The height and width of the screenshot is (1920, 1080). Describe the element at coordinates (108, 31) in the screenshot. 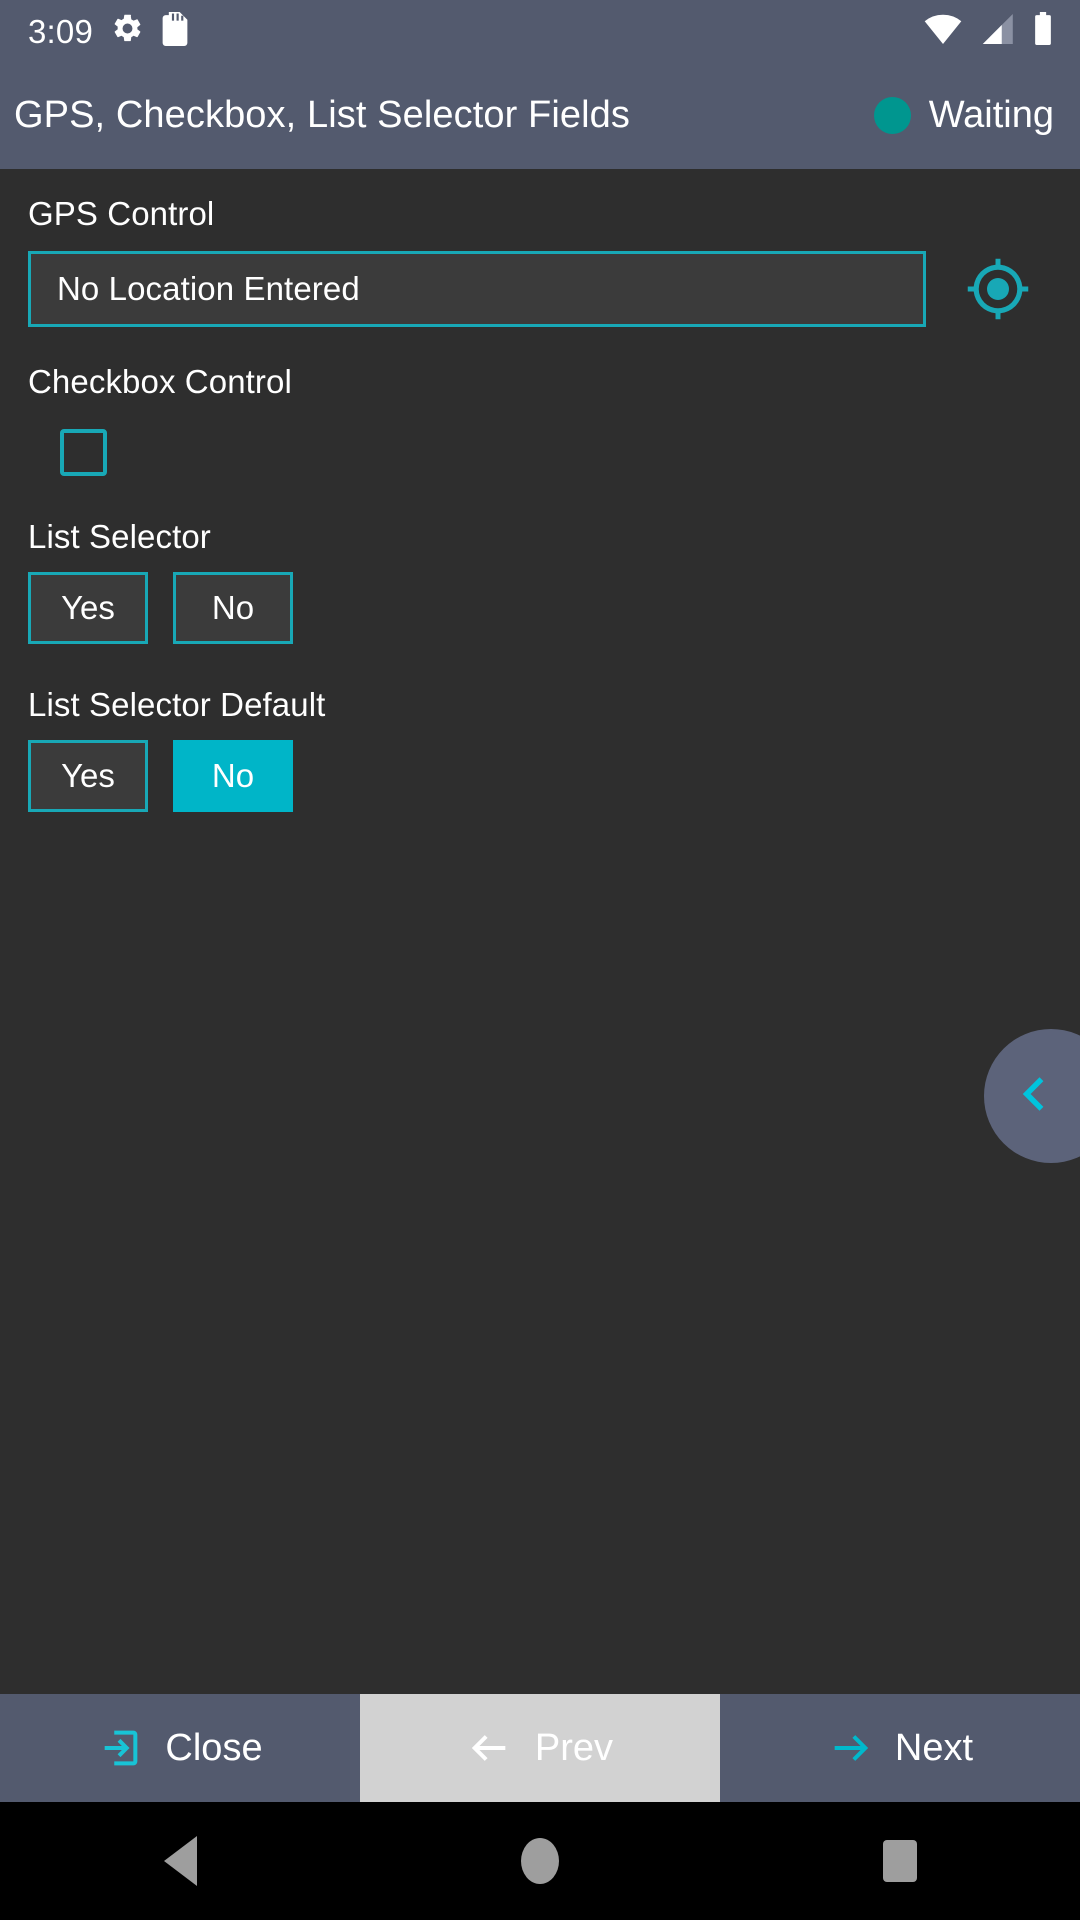

I see `status-bar-left: 3:09` at that location.